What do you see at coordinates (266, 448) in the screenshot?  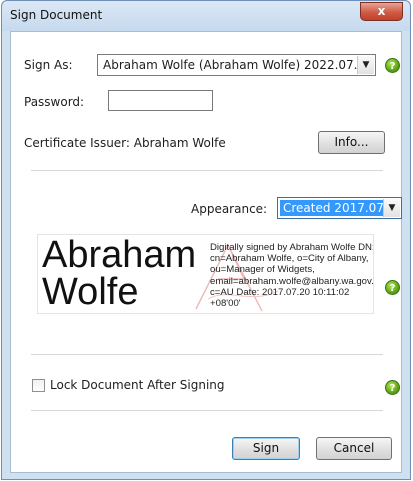 I see `sign-button: Sign` at bounding box center [266, 448].